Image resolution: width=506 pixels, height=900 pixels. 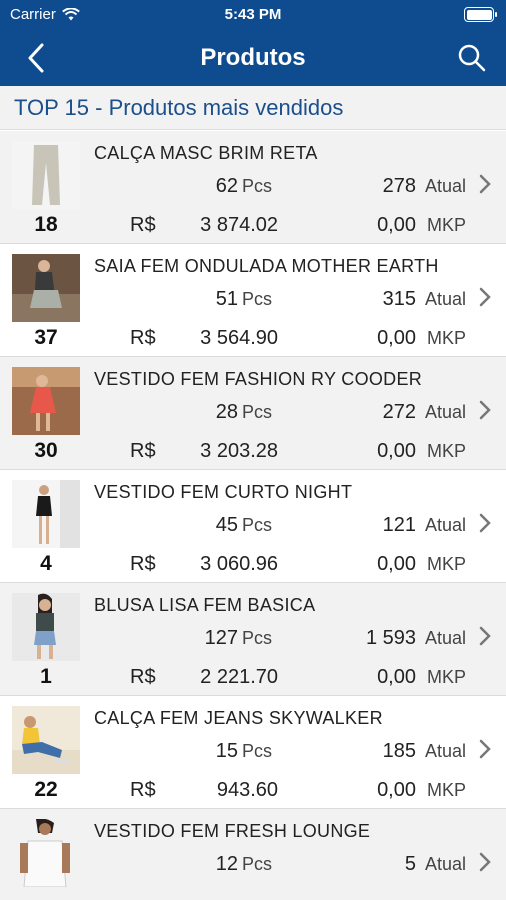 What do you see at coordinates (239, 338) in the screenshot?
I see `revenue-value: 3 564.90` at bounding box center [239, 338].